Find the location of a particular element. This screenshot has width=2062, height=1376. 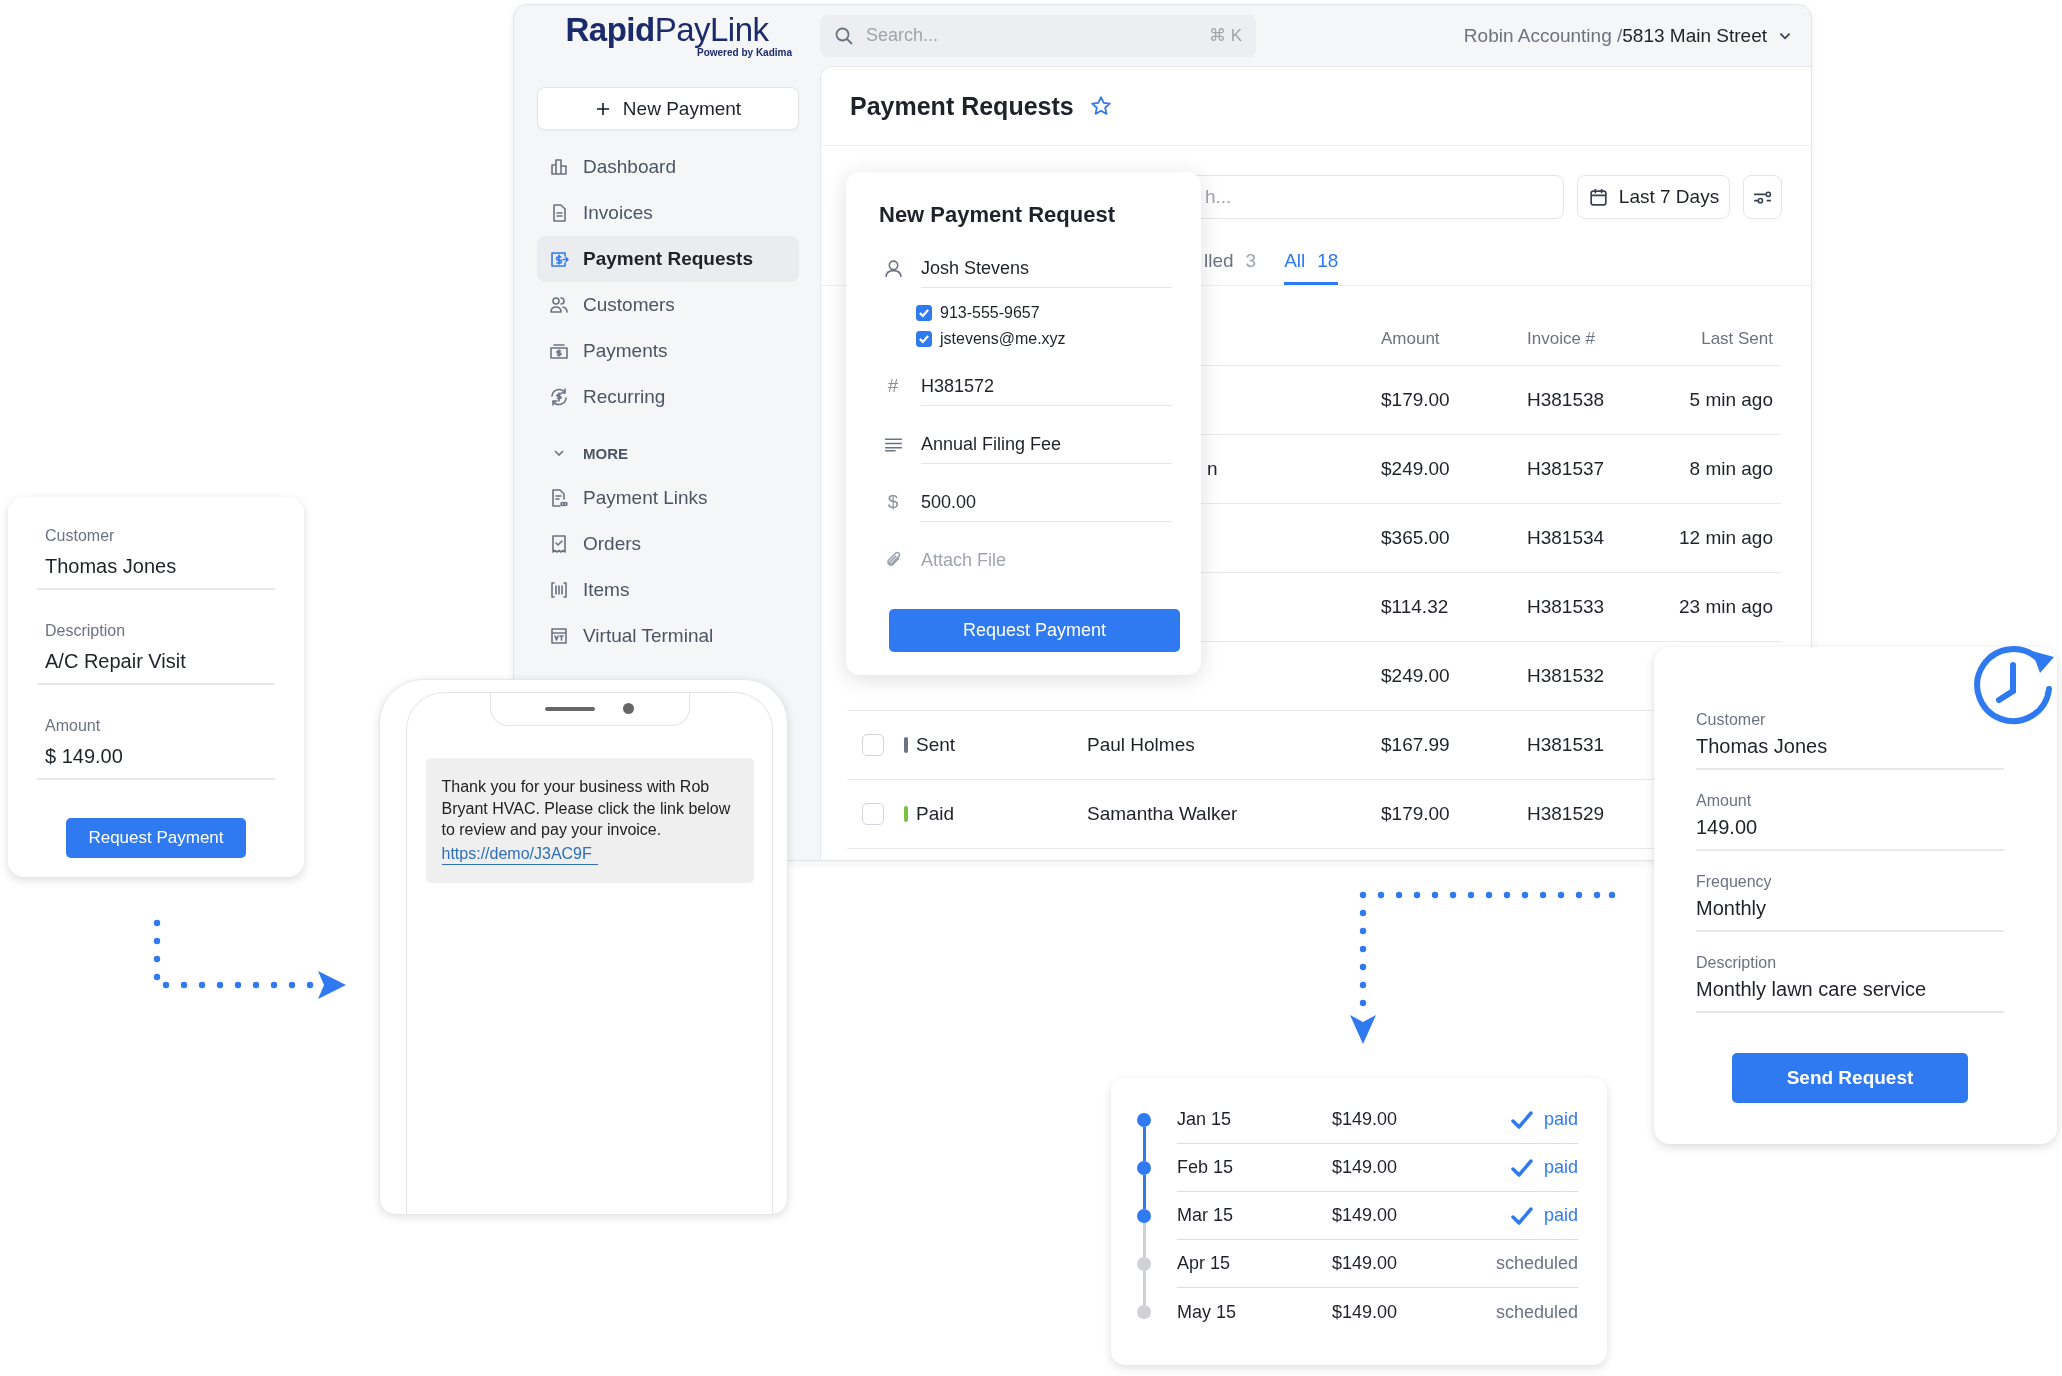

column-header: Amount is located at coordinates (1411, 339).